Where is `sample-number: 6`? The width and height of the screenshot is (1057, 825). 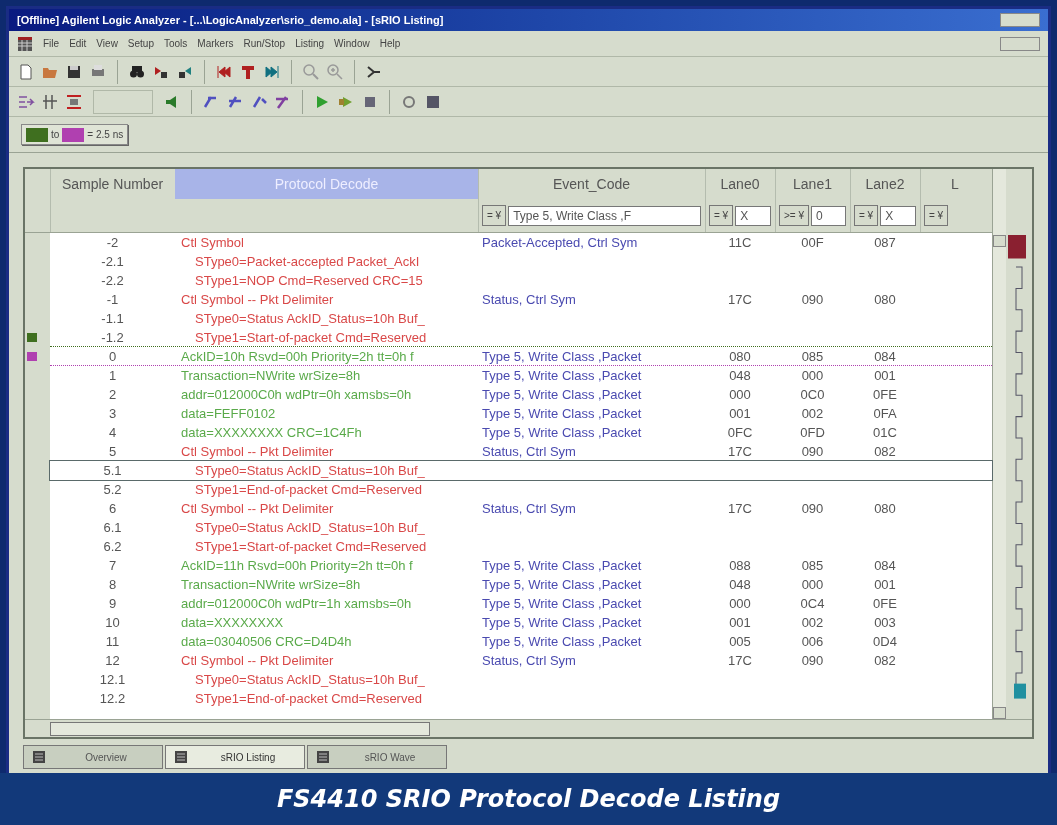 sample-number: 6 is located at coordinates (112, 508).